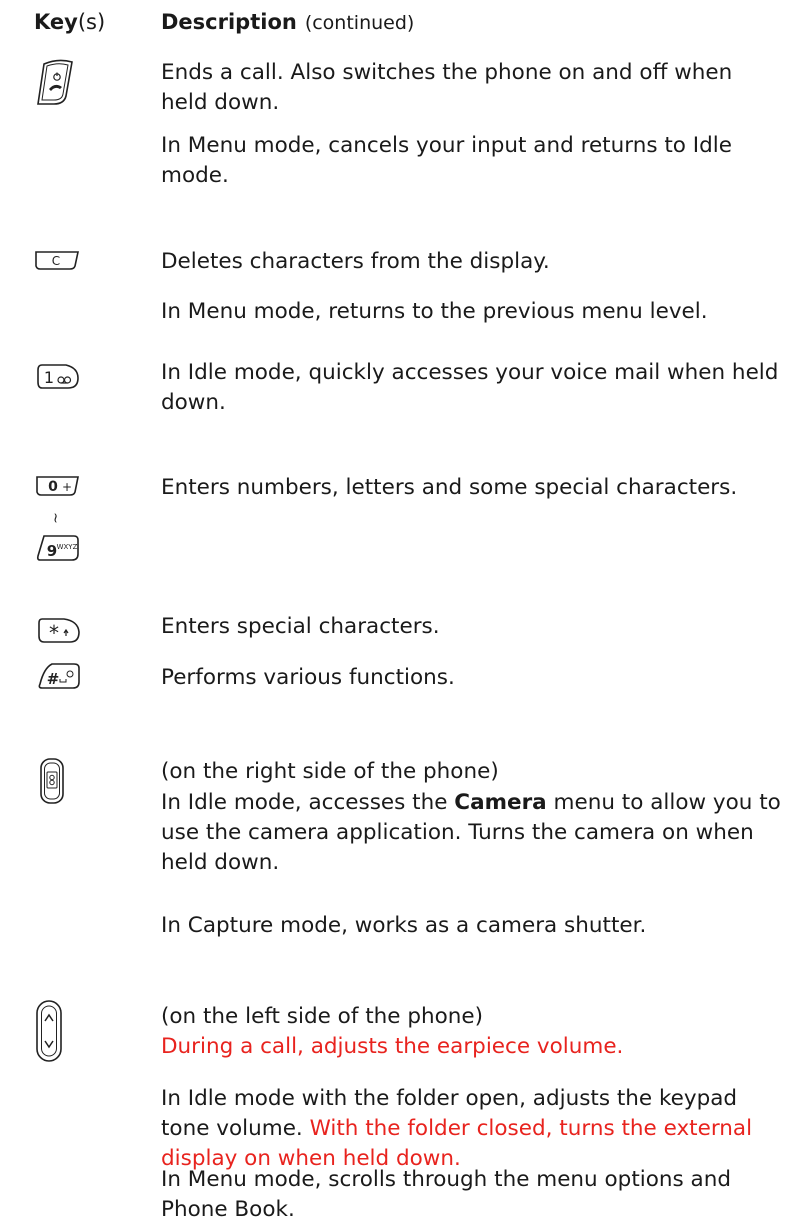 This screenshot has height=1227, width=789. What do you see at coordinates (308, 802) in the screenshot?
I see `camera-desc-lead: In Idle mode, accesses the` at bounding box center [308, 802].